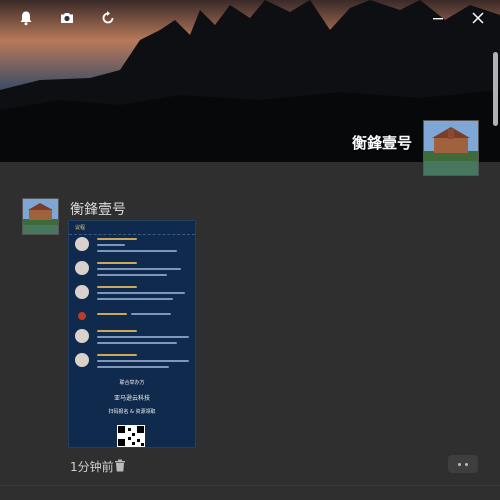 The width and height of the screenshot is (500, 500). Describe the element at coordinates (26, 18) in the screenshot. I see `bell-icon` at that location.